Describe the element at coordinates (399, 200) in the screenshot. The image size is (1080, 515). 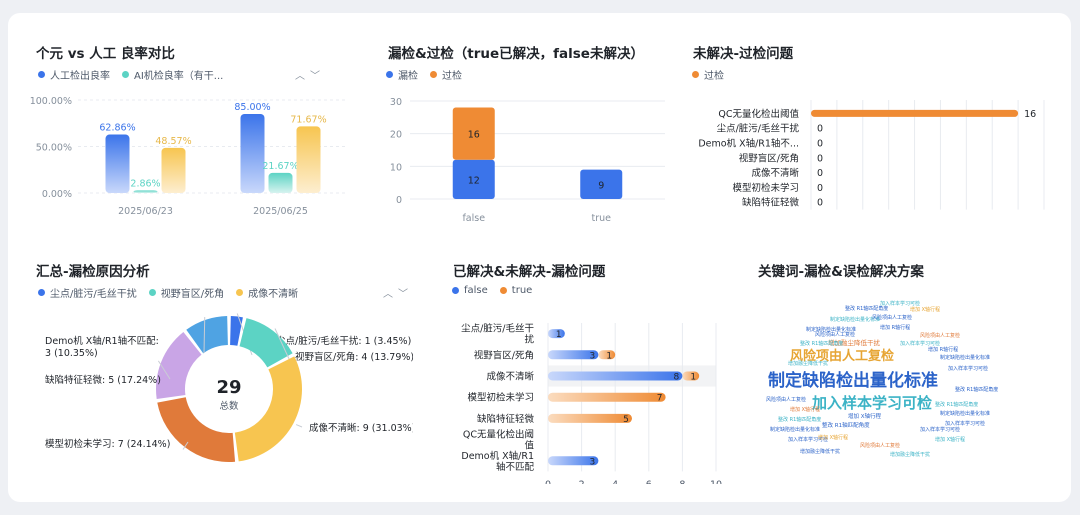
I see `y-tick-label: 0` at that location.